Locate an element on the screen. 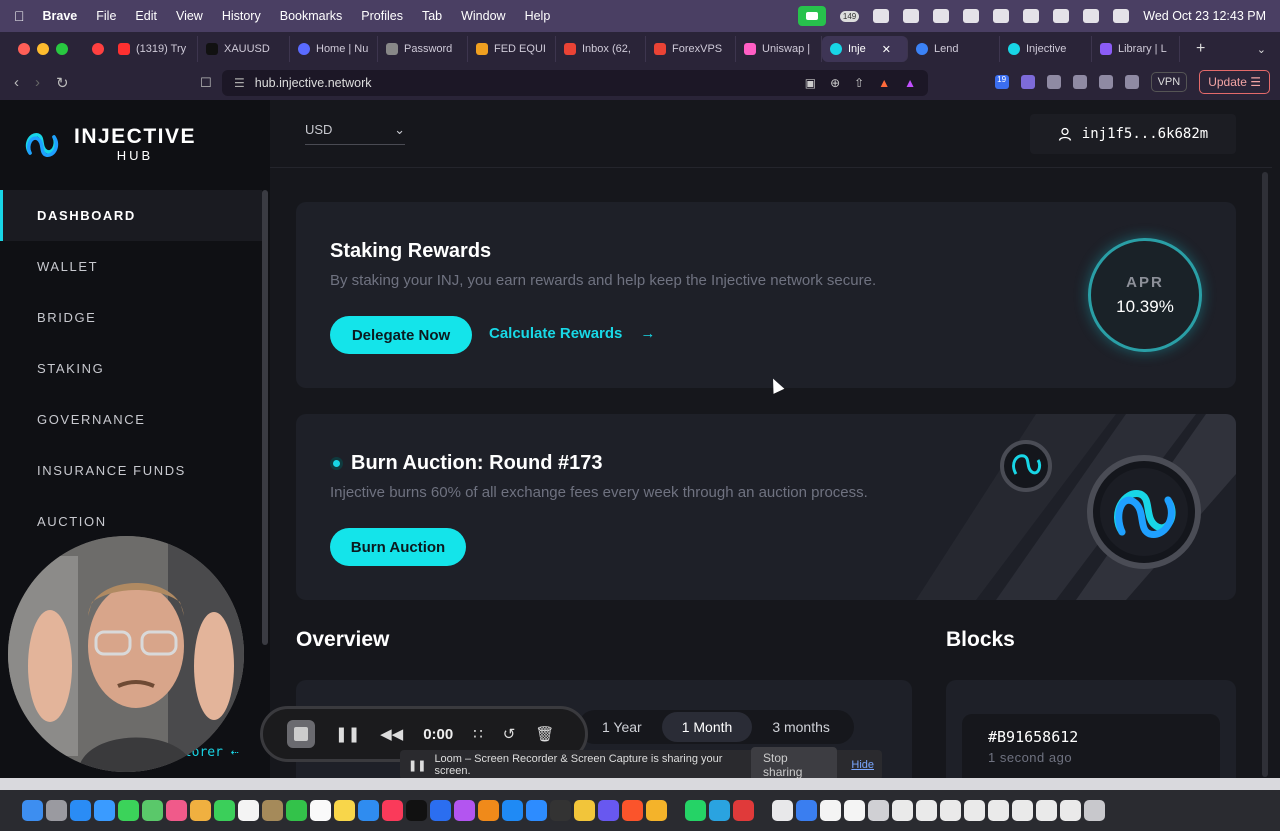 Image resolution: width=1280 pixels, height=831 pixels. delegate-now-button: Delegate Now is located at coordinates (401, 335).